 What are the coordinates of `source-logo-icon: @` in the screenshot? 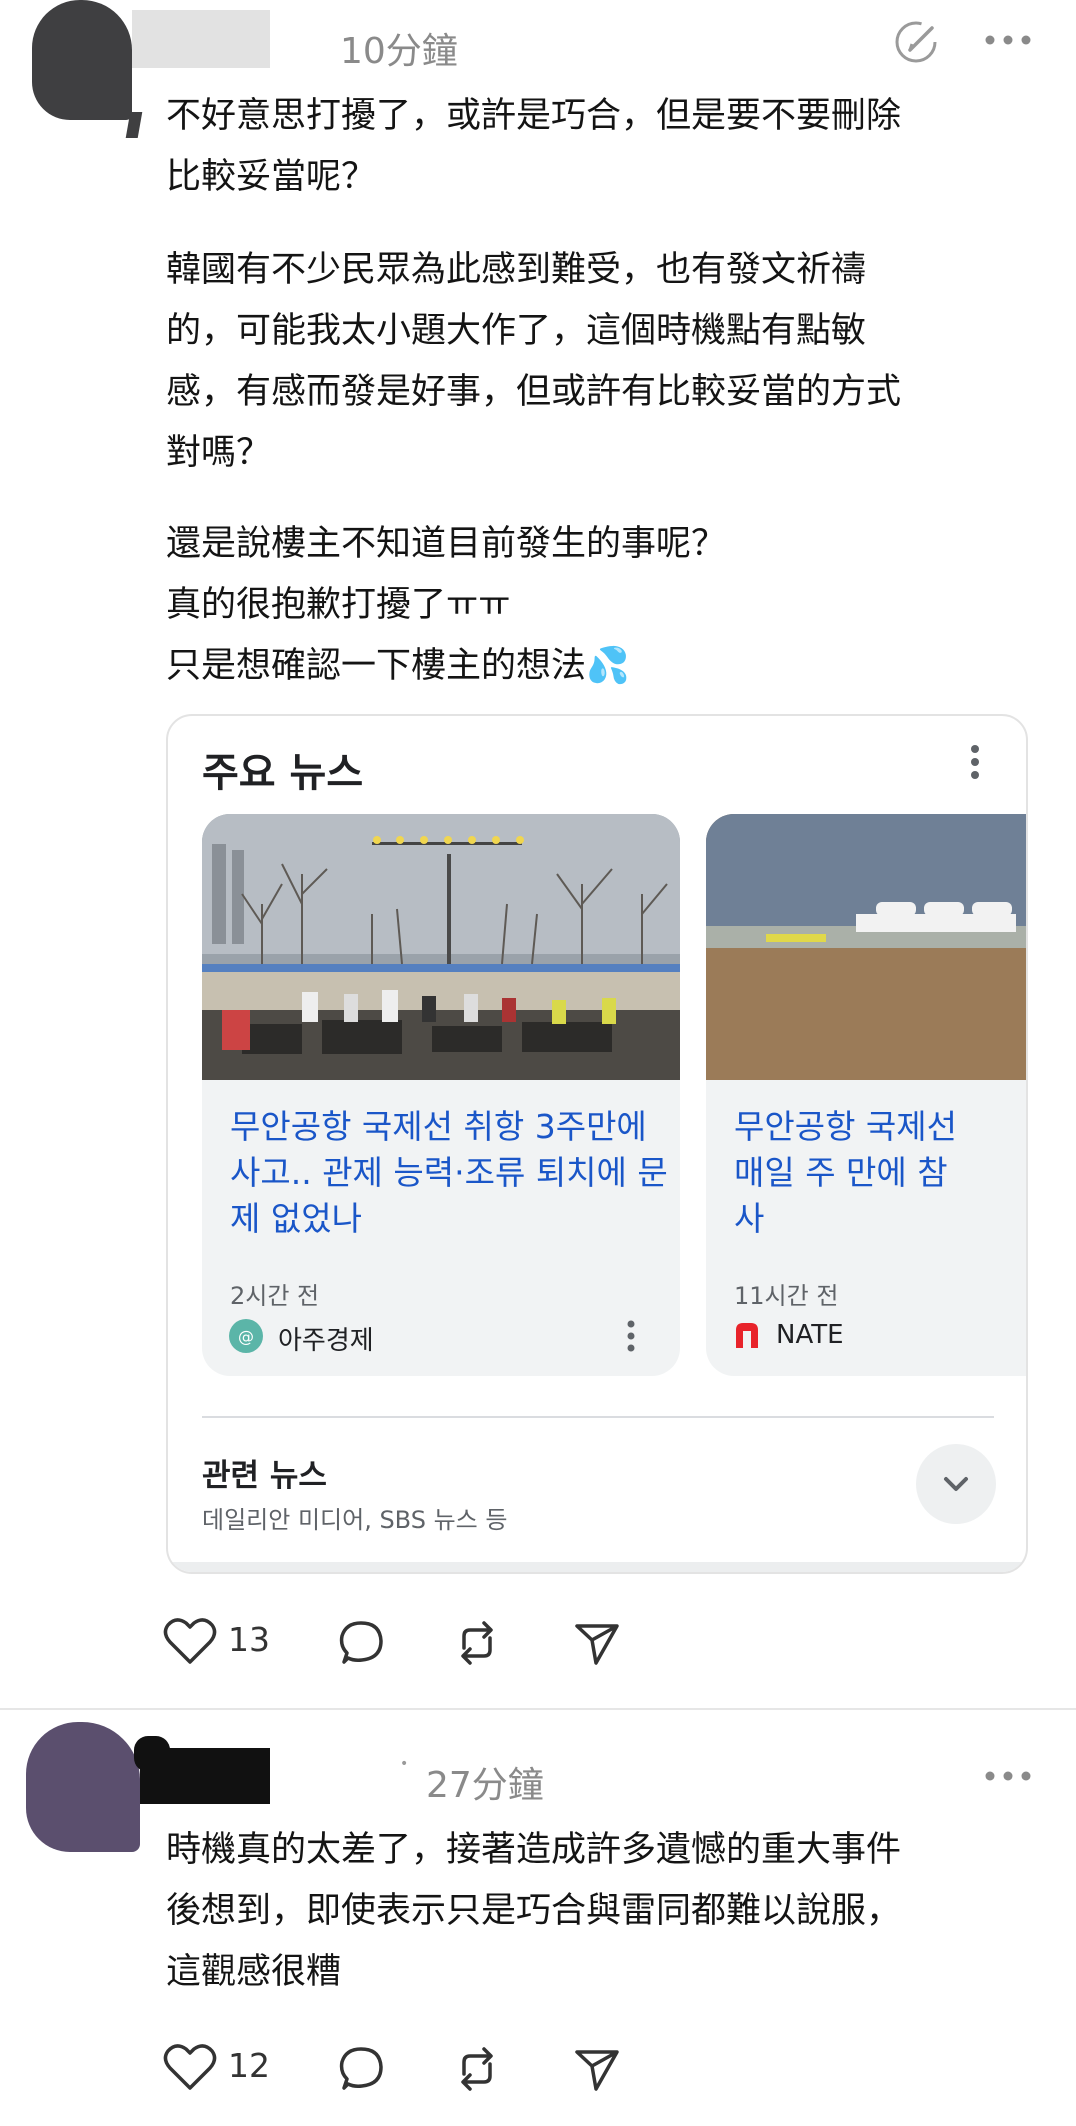 It's located at (246, 1338).